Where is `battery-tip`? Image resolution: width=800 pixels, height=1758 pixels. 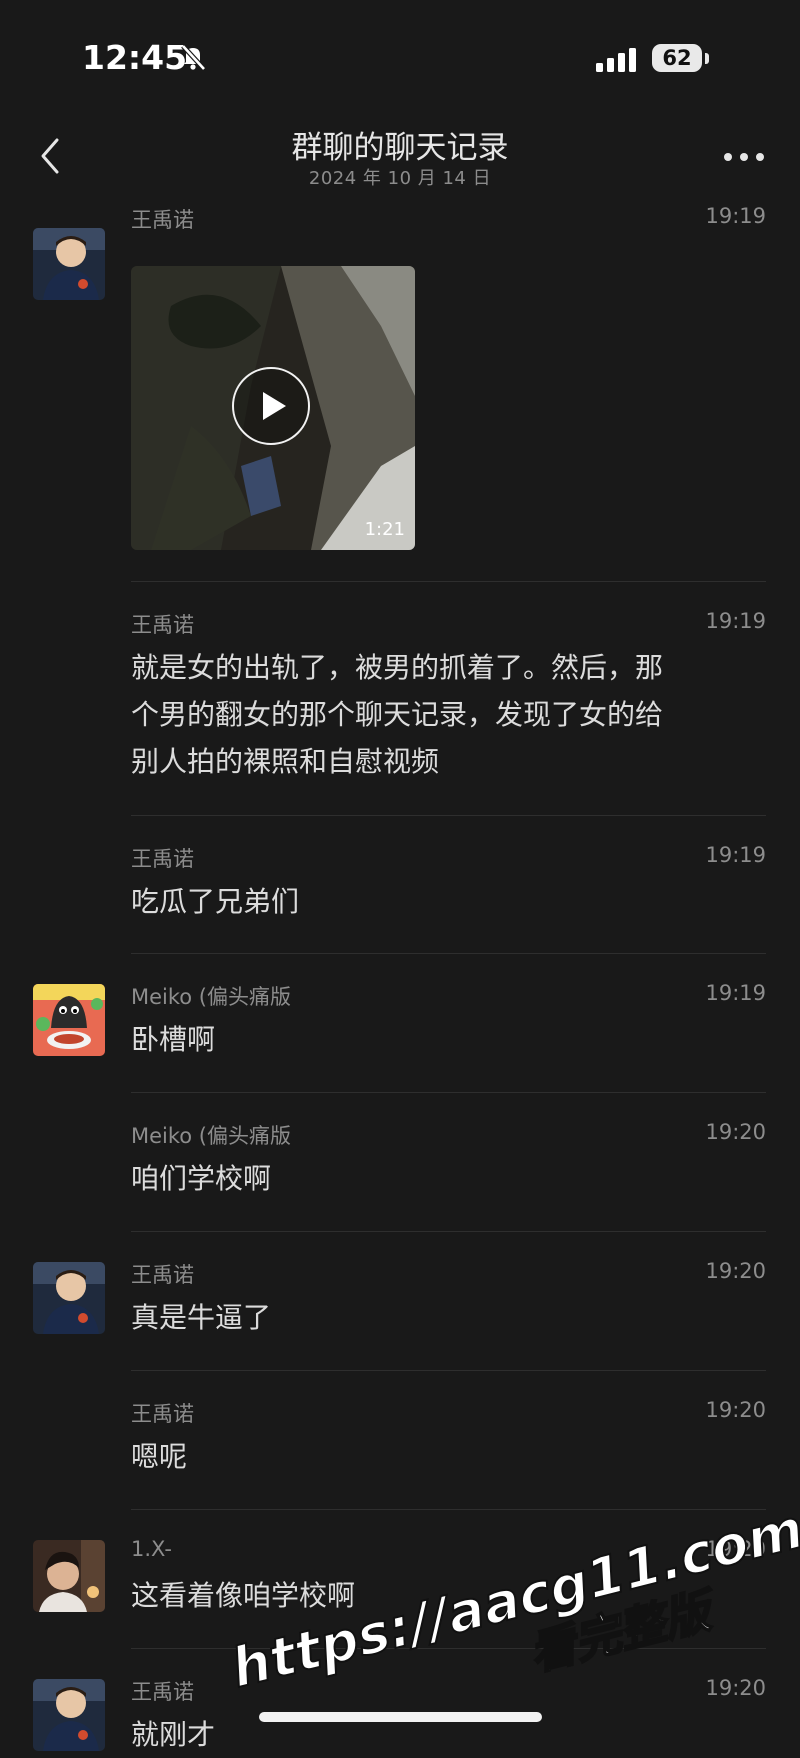
battery-tip is located at coordinates (707, 58).